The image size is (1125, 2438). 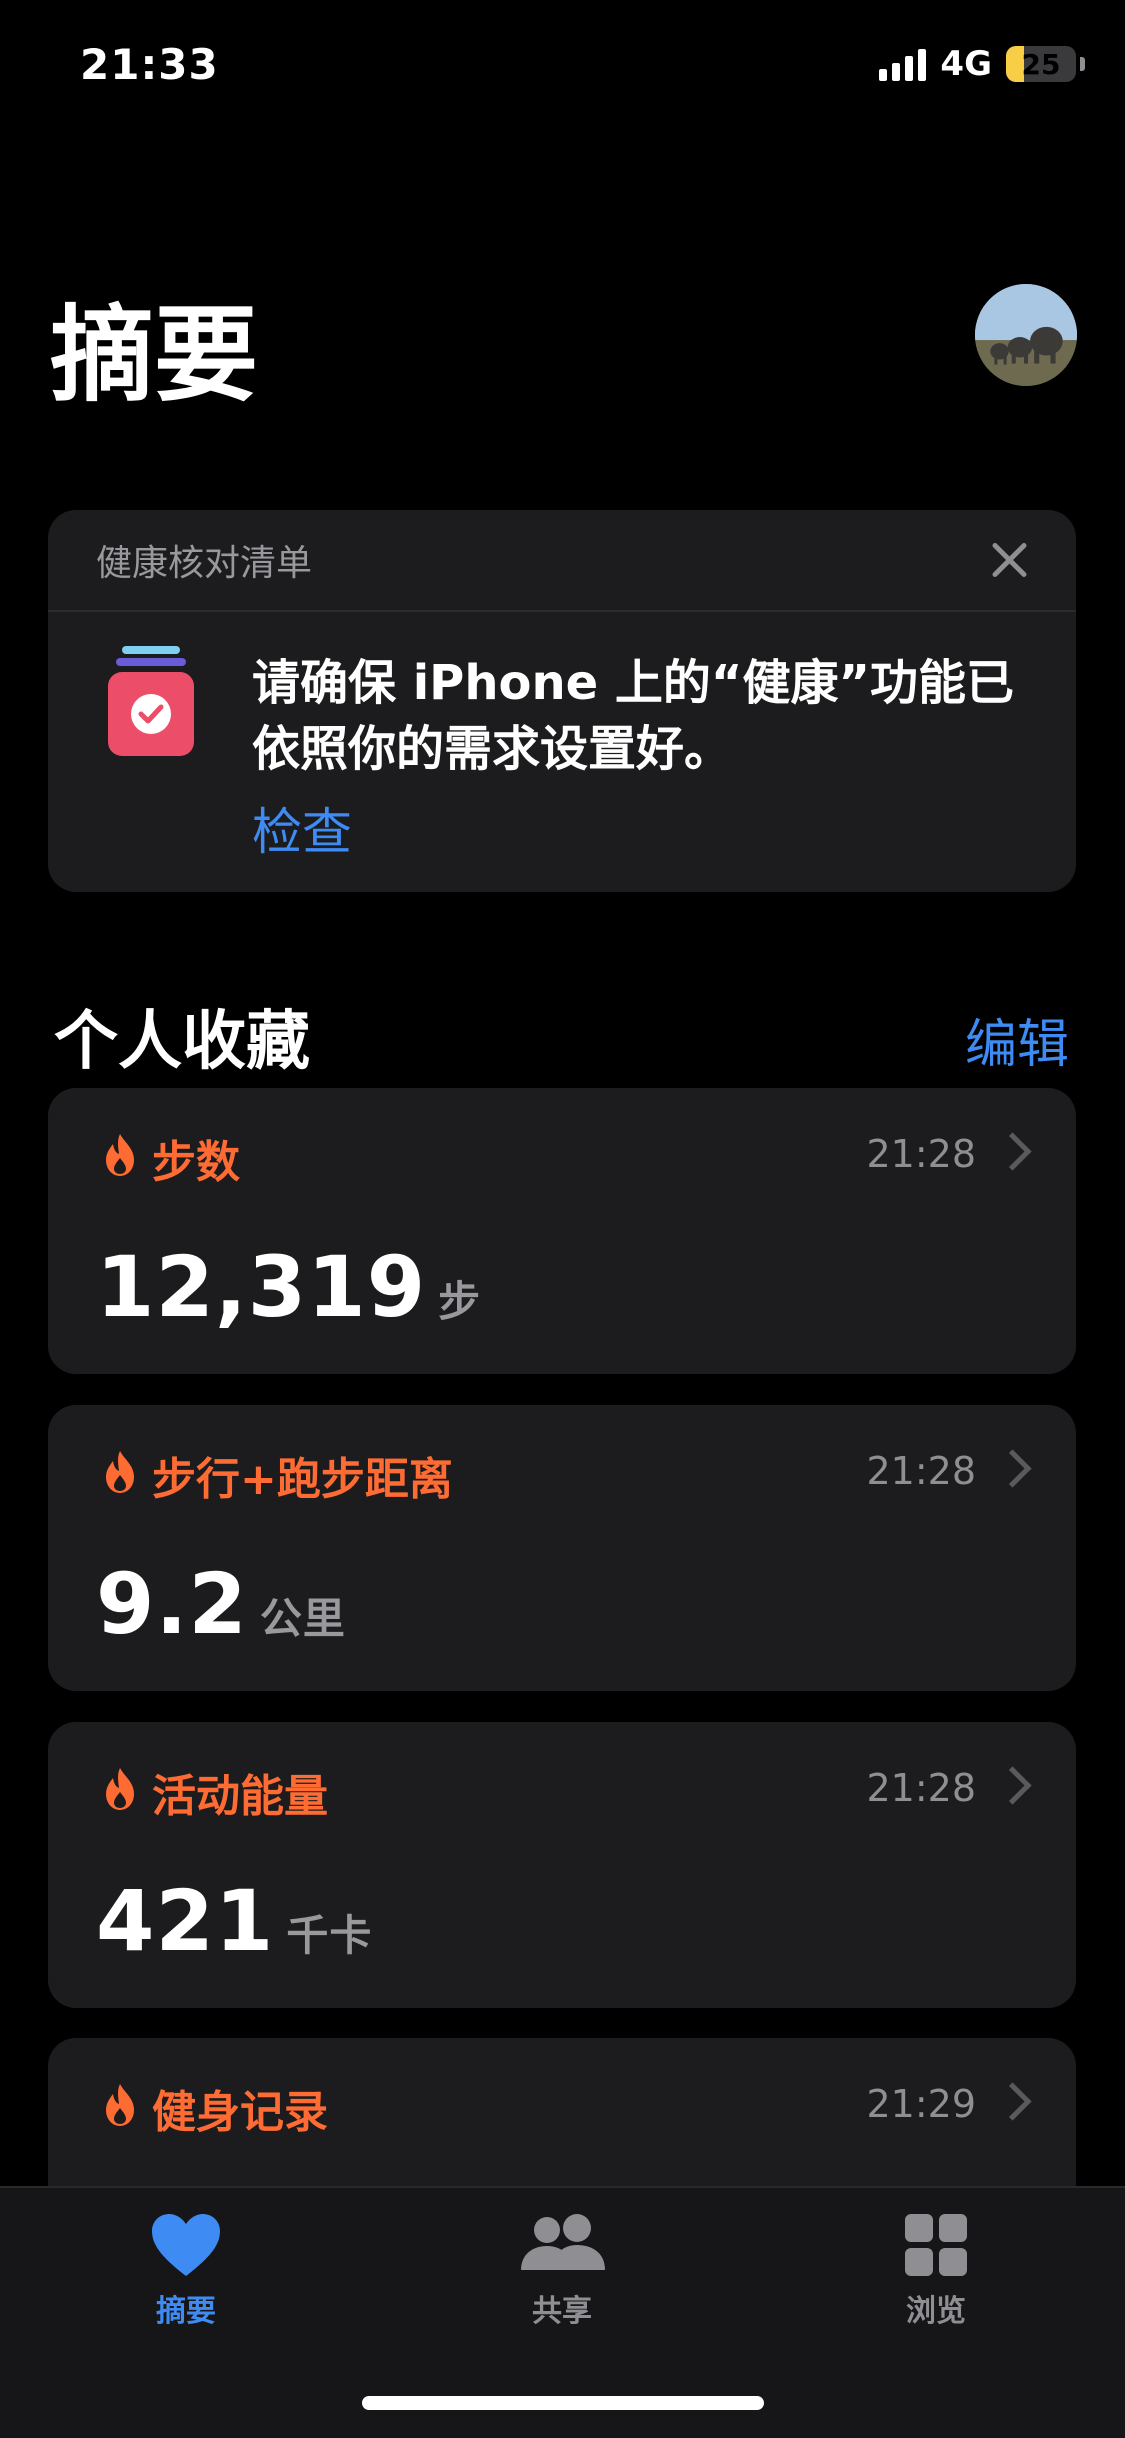 I want to click on battery-level: 25, so click(x=1041, y=64).